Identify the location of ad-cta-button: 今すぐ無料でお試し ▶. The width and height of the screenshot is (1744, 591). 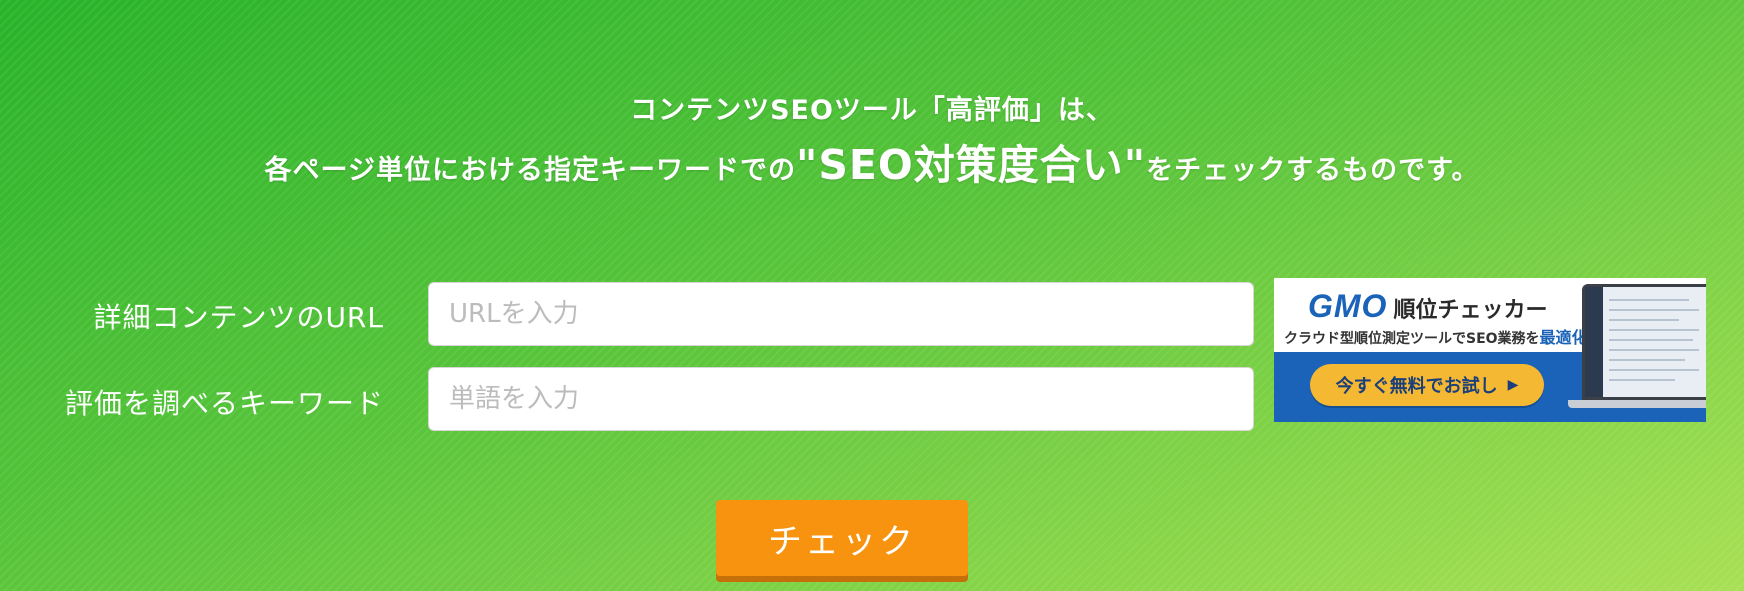
(1427, 385).